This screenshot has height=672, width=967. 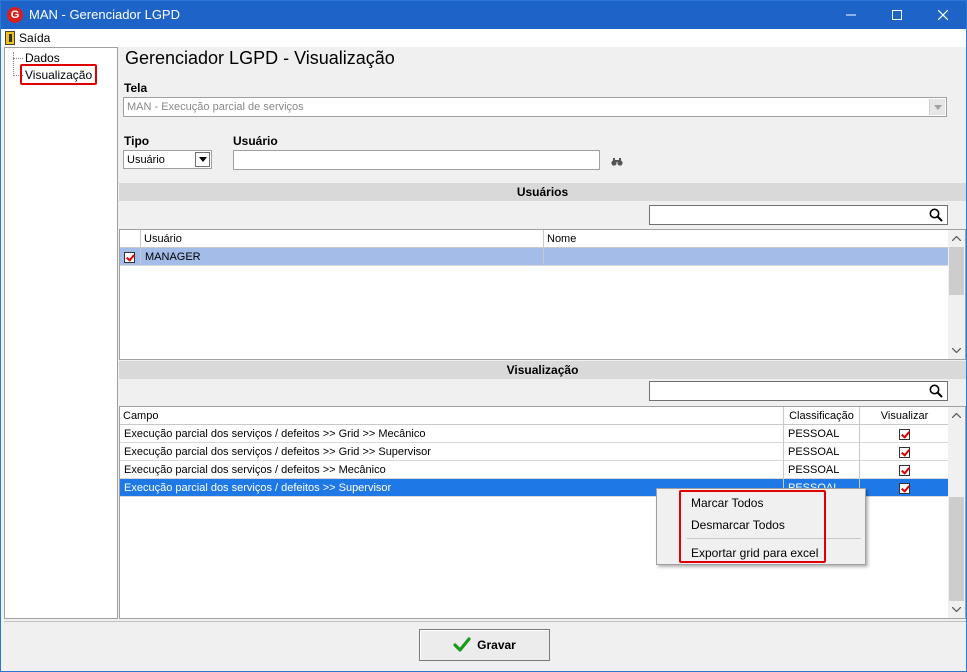 I want to click on tipo-select: Usuário, so click(x=167, y=159).